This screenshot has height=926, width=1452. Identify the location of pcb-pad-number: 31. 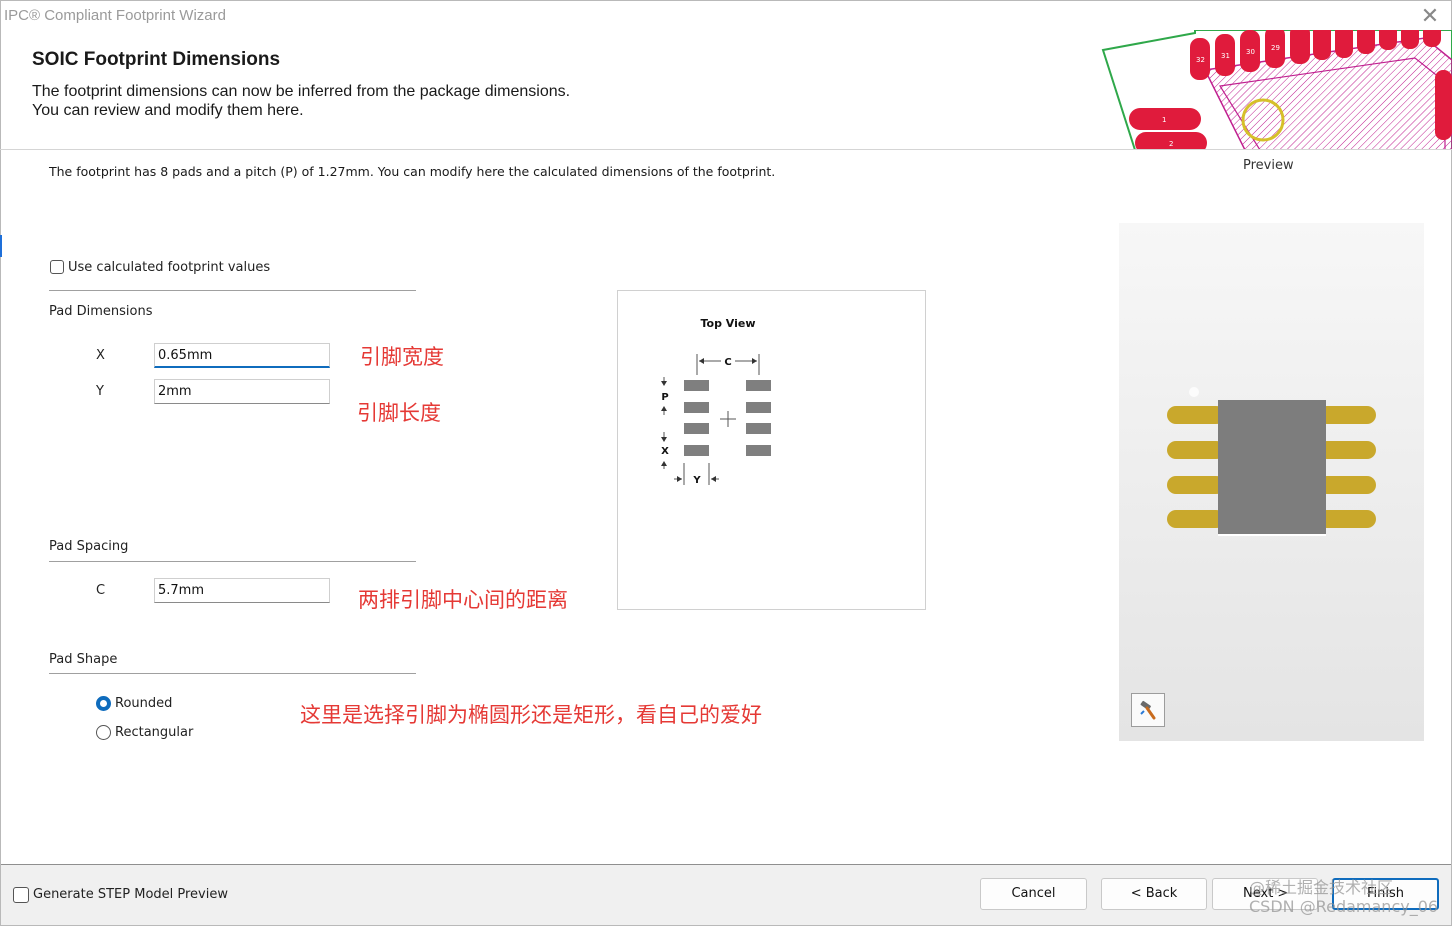
(1225, 56).